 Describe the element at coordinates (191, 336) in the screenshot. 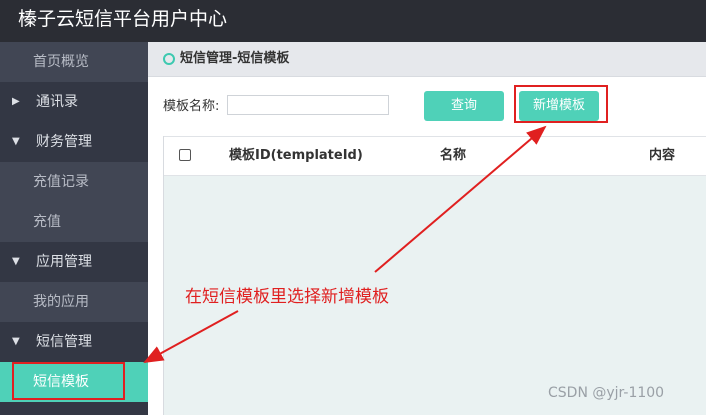

I see `arrow-to-sidebar-item` at that location.